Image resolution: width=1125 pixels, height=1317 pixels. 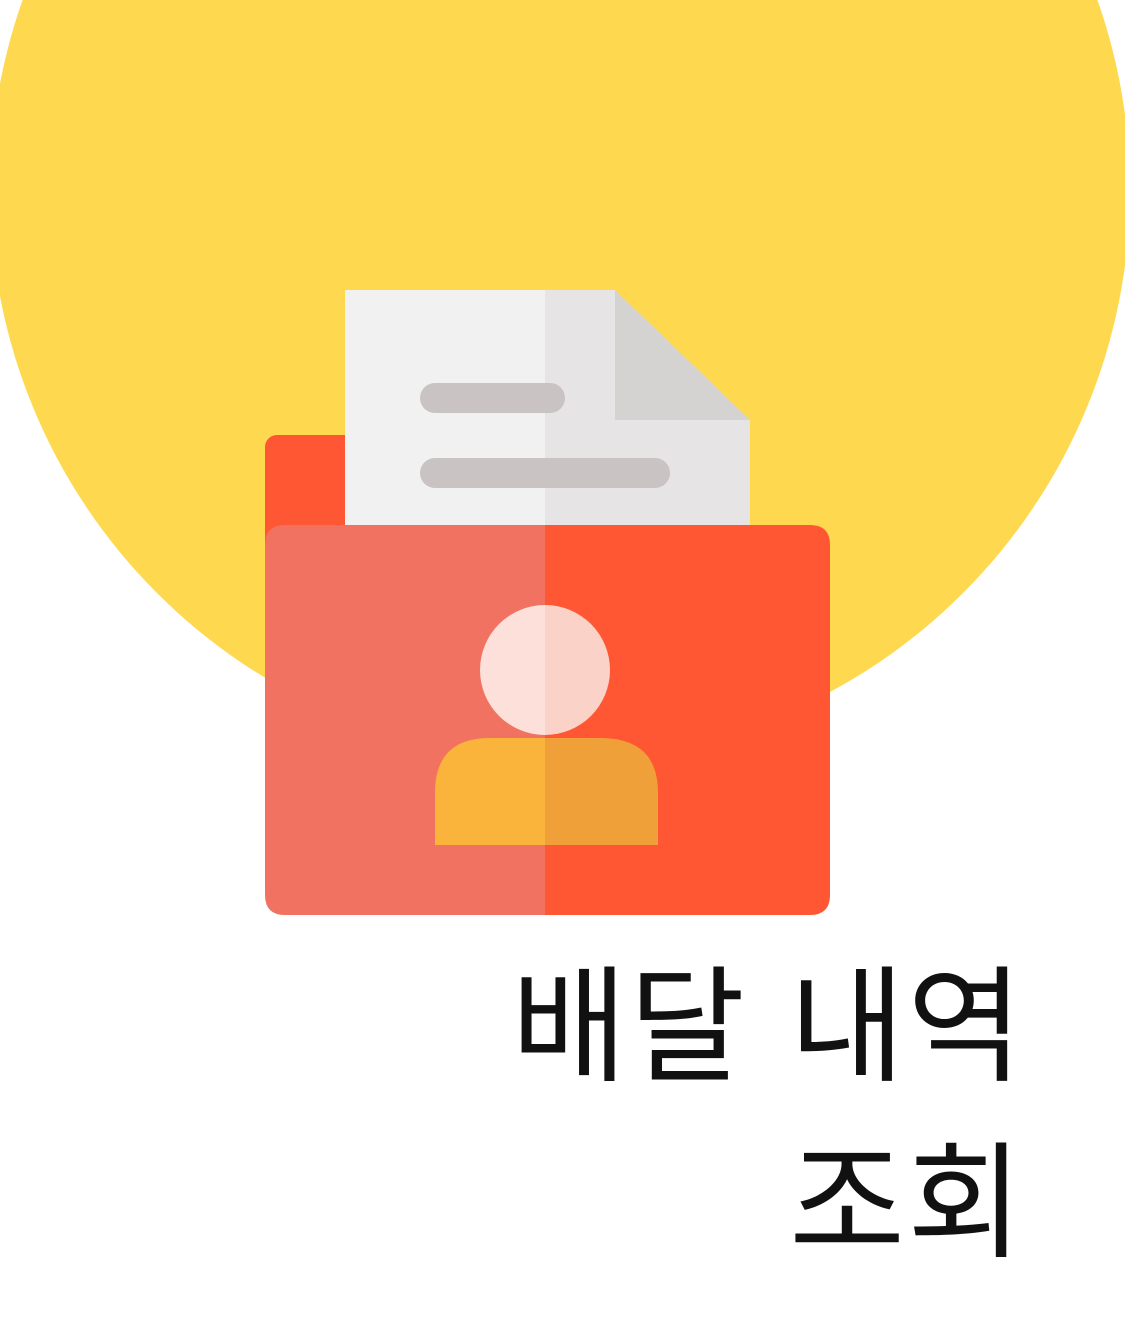 I want to click on menu-label-line-1: 배달 내역, so click(x=768, y=1027).